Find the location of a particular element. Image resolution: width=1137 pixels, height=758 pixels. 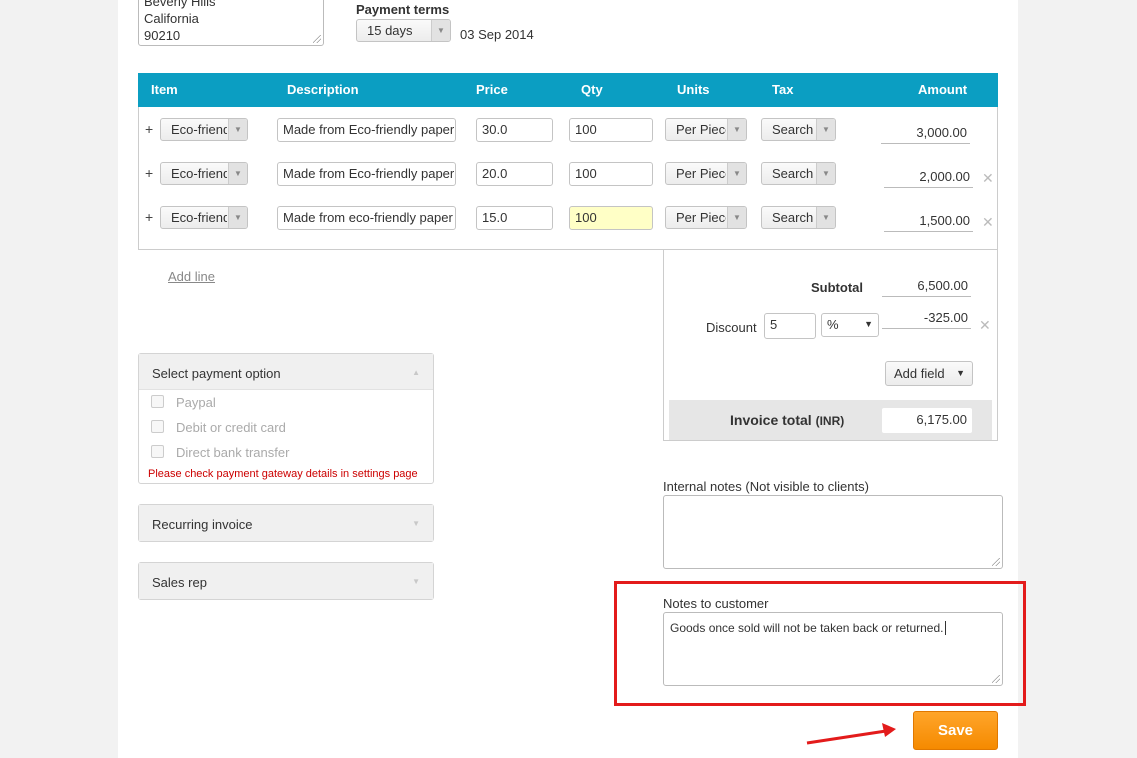

due-date: 03 Sep 2014 is located at coordinates (497, 34).